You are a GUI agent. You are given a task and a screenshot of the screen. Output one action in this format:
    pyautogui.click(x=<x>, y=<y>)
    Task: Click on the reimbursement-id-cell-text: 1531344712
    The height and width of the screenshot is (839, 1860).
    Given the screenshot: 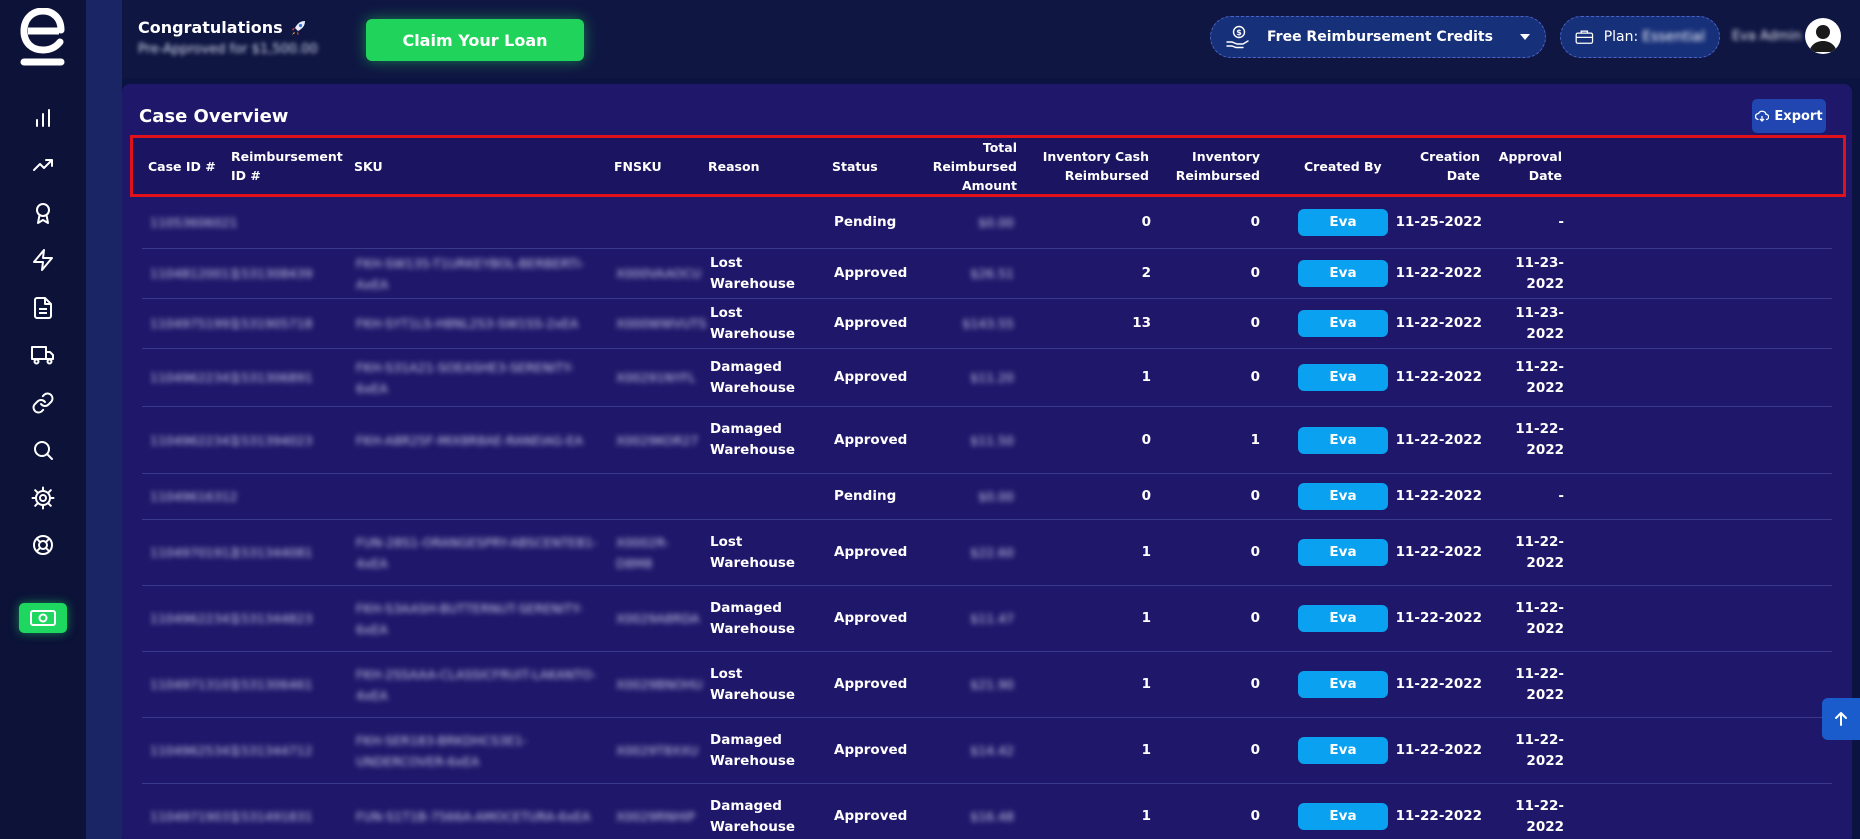 What is the action you would take?
    pyautogui.click(x=273, y=750)
    